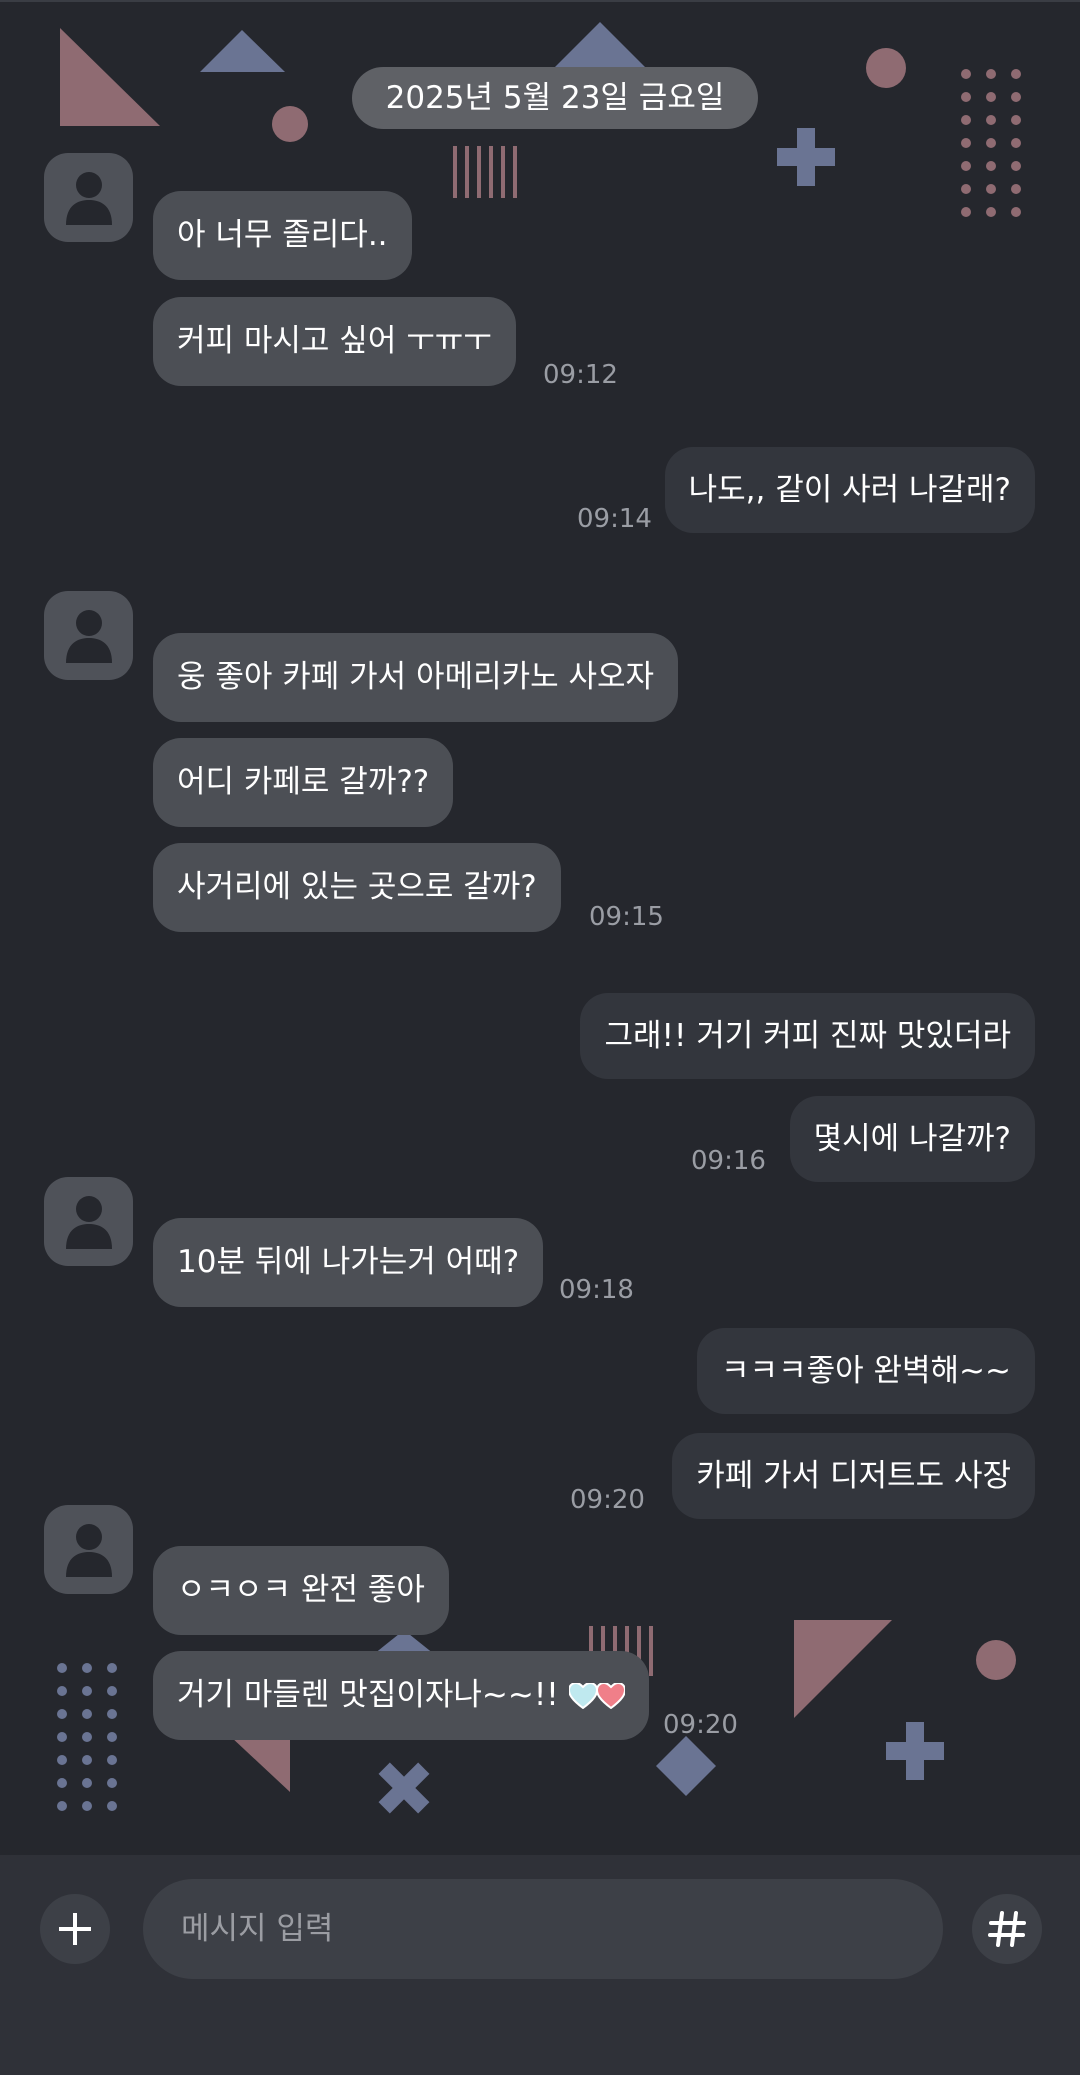 This screenshot has height=2075, width=1080. Describe the element at coordinates (912, 1139) in the screenshot. I see `message-bubble: 몇시에 나갈까?` at that location.